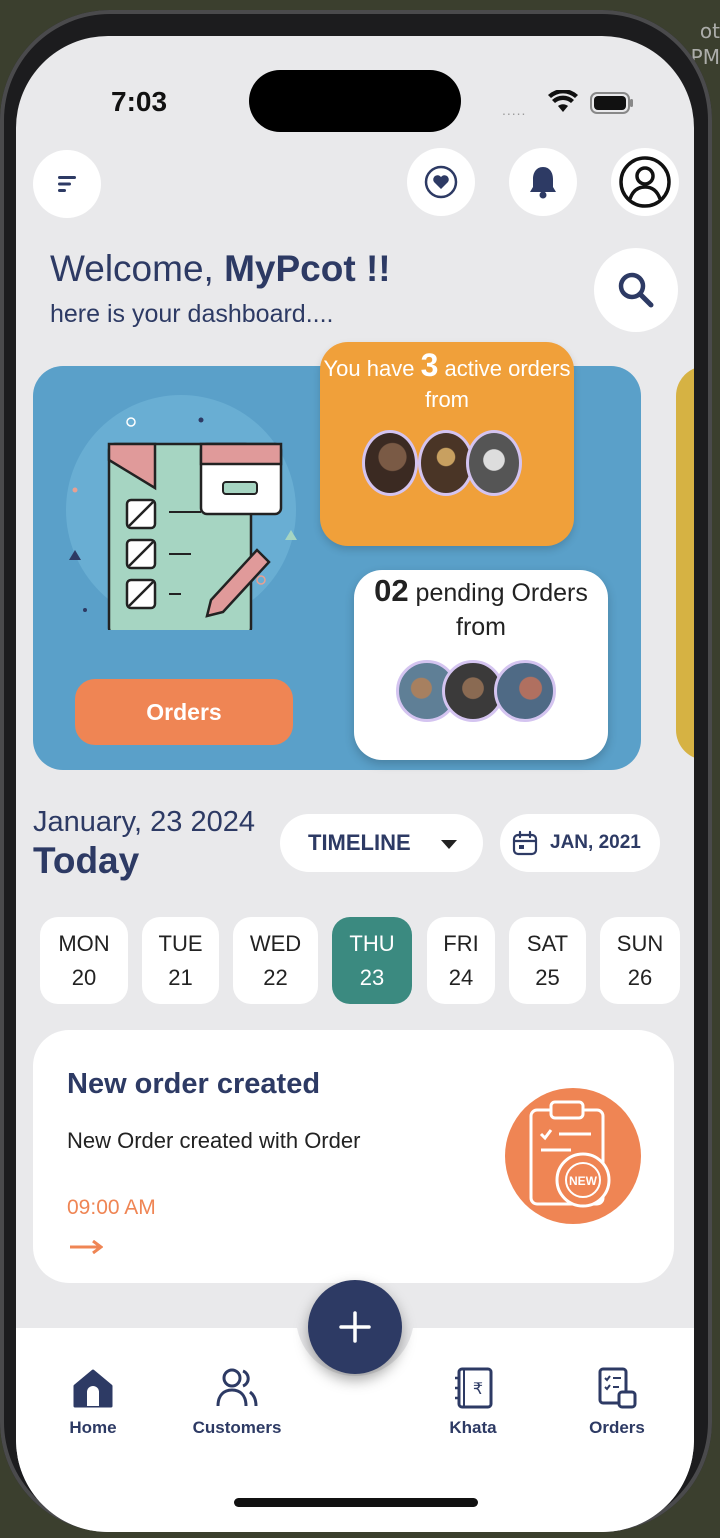  Describe the element at coordinates (461, 960) in the screenshot. I see `day-chip-fri: FRI 24` at that location.